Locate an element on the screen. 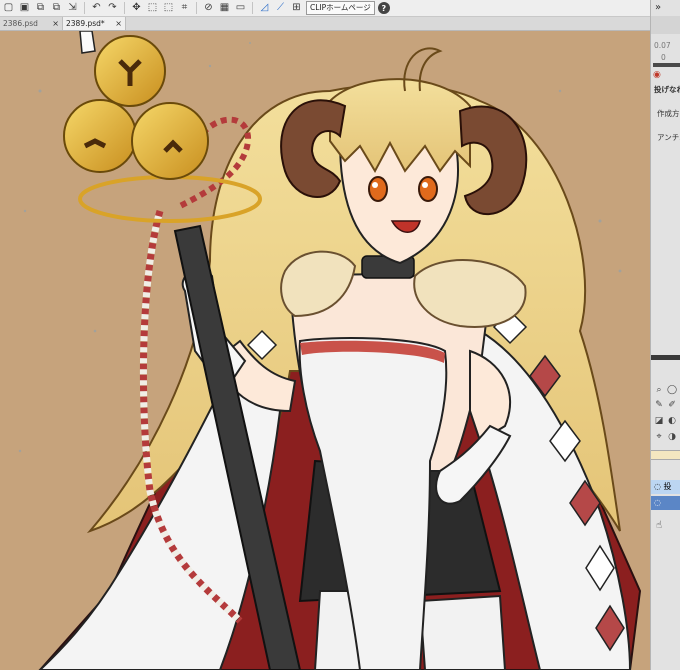 The image size is (680, 670). new-file-icon: ▢ is located at coordinates (8, 8).